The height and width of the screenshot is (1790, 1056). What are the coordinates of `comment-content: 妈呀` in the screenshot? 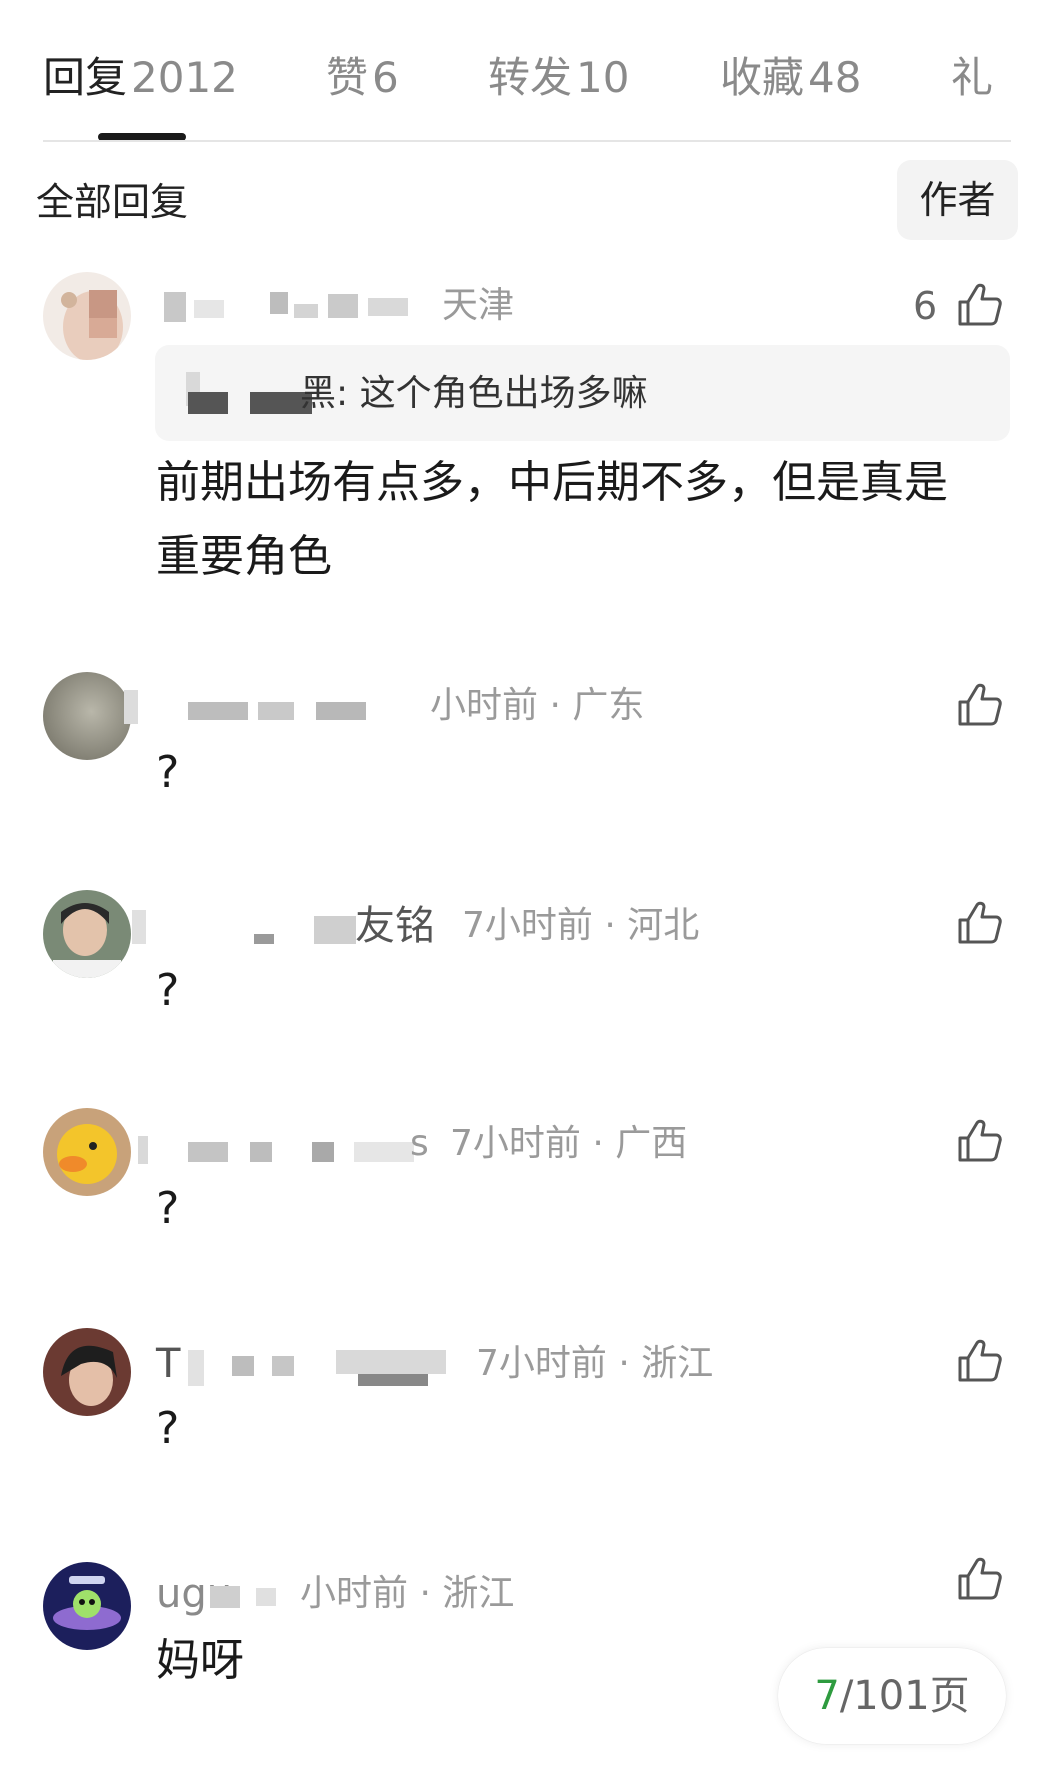 It's located at (200, 1660).